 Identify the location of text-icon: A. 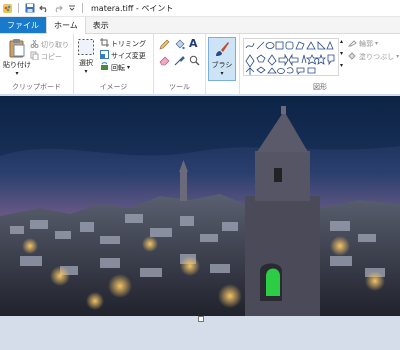
(193, 43).